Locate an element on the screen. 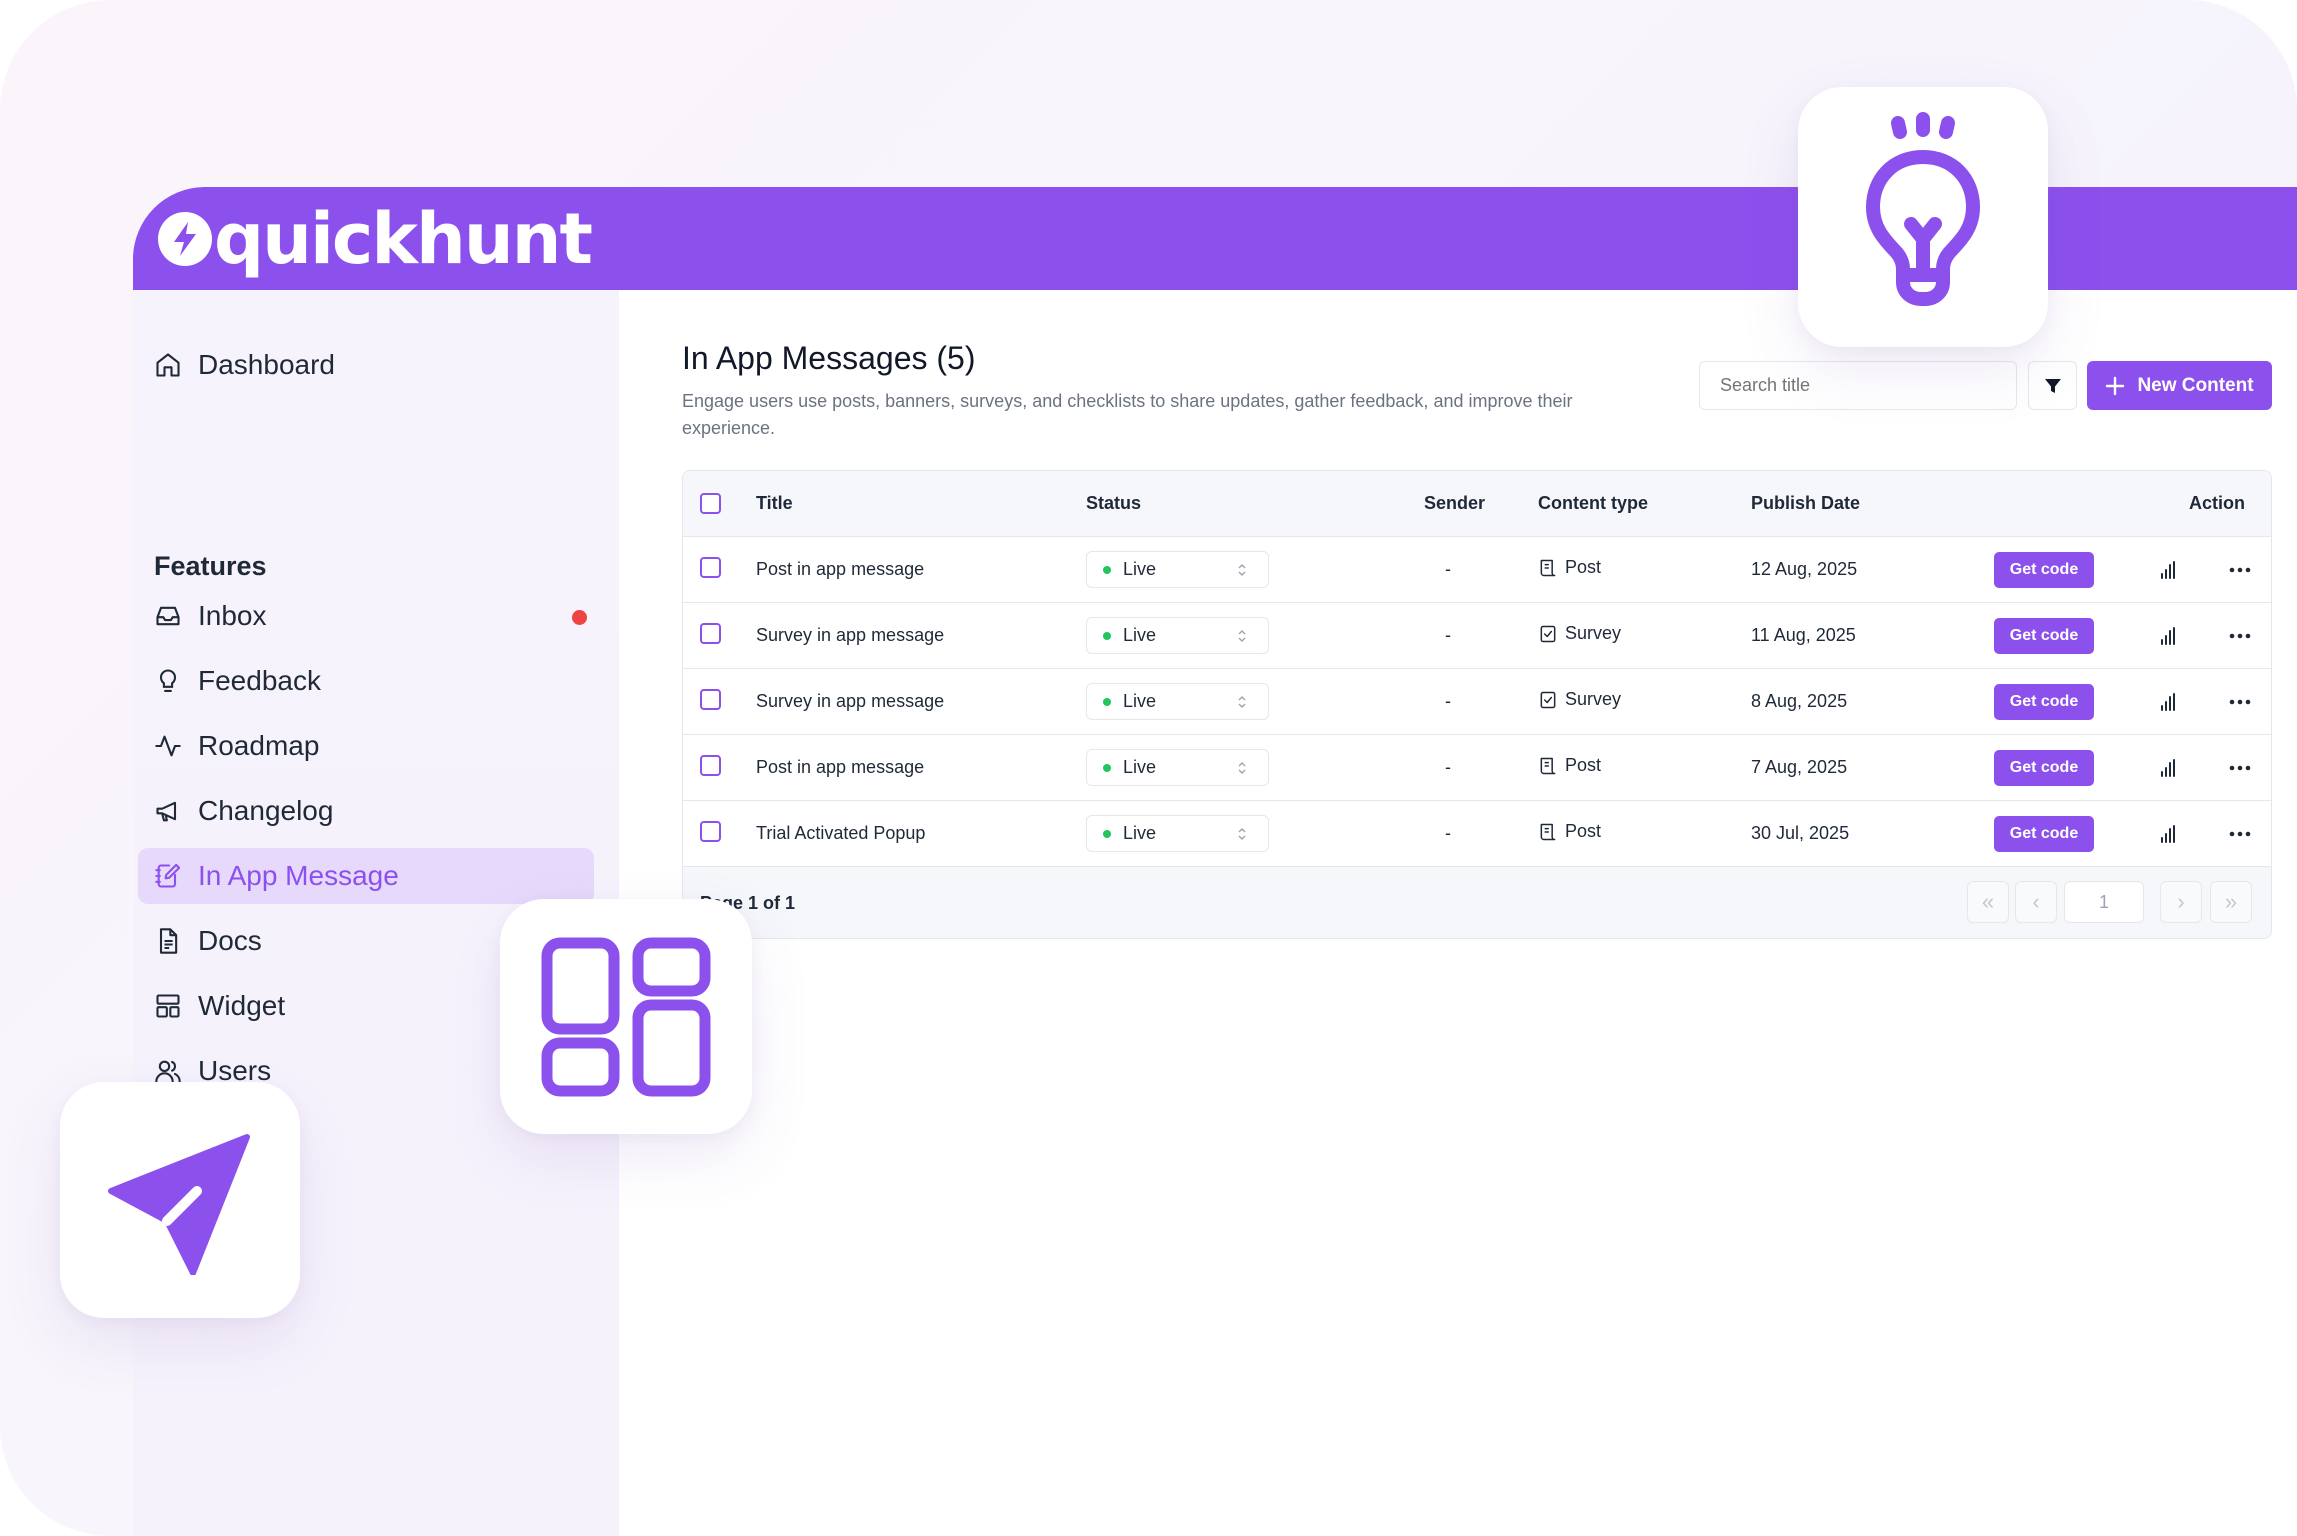 This screenshot has width=2297, height=1536. lightbulb-icon is located at coordinates (168, 681).